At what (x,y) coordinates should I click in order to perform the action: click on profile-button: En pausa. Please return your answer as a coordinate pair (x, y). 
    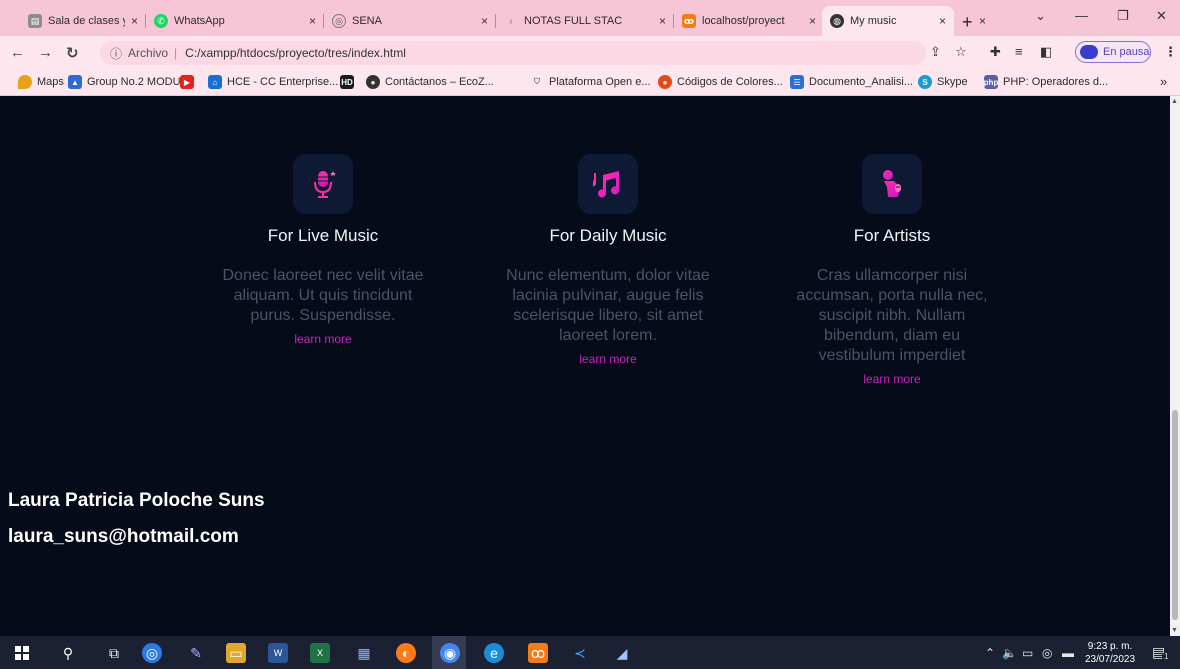
    Looking at the image, I should click on (1113, 52).